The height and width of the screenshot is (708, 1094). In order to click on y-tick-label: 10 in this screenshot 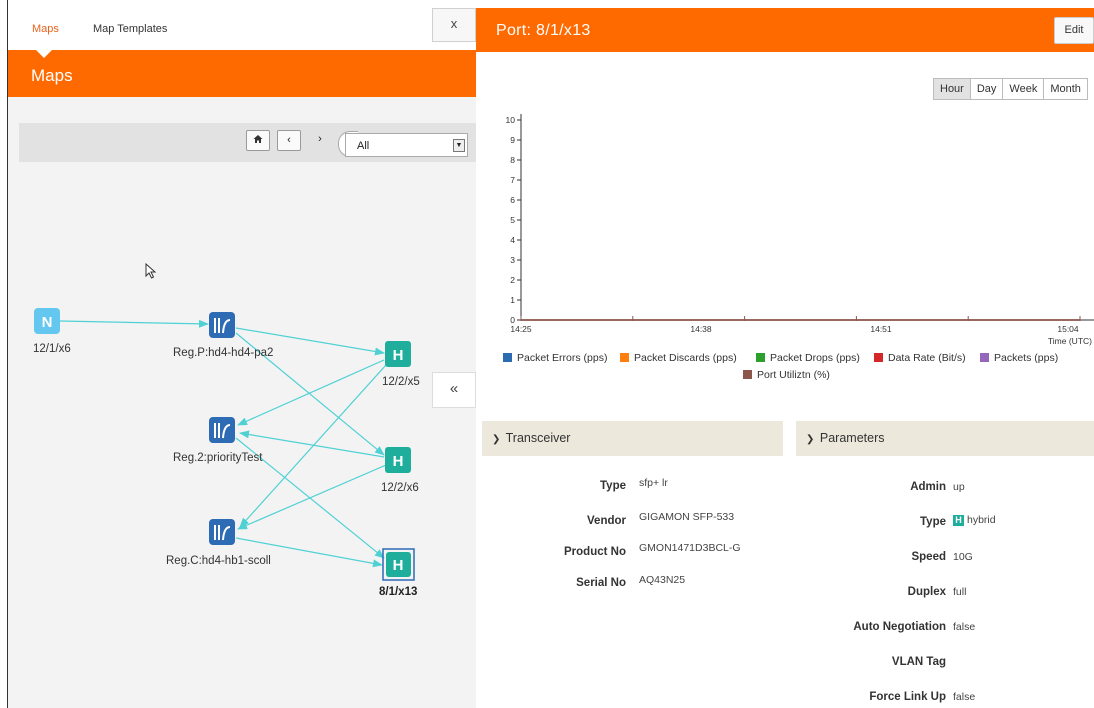, I will do `click(511, 120)`.